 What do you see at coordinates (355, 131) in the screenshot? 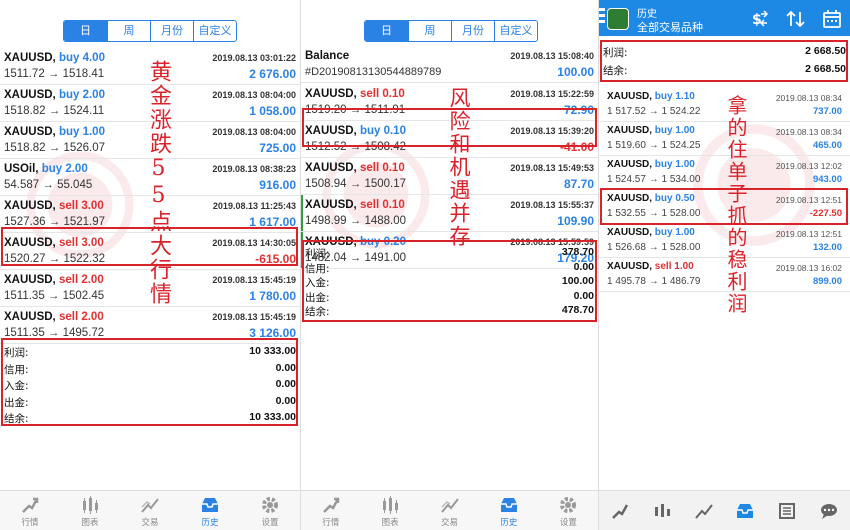
I see `trade-symbol: XAUUSD, buy 0.10` at bounding box center [355, 131].